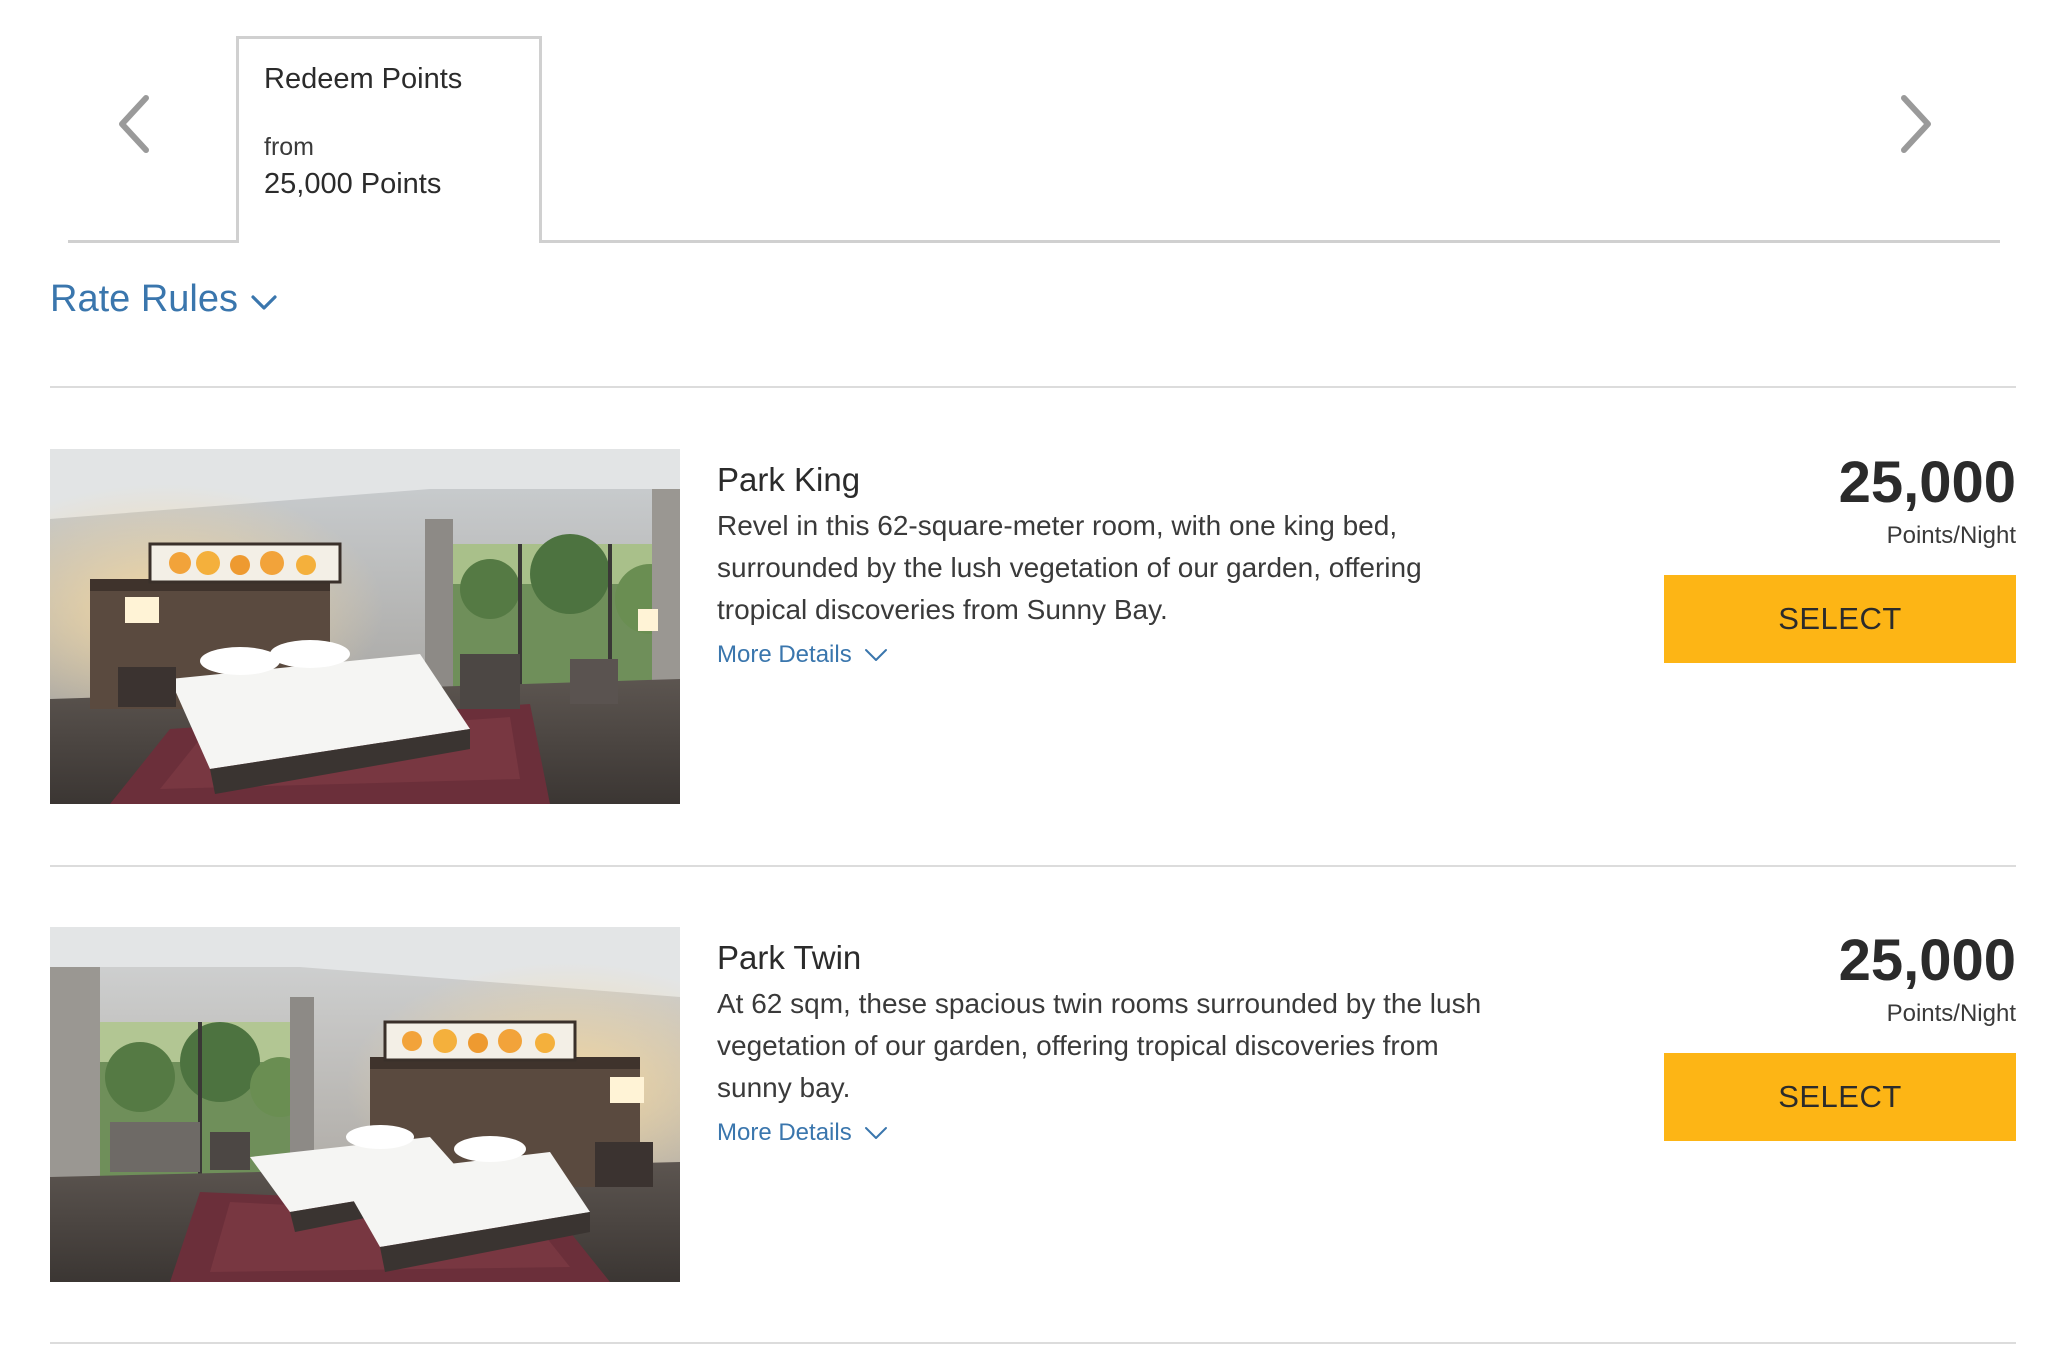 This screenshot has height=1364, width=2058. I want to click on tab-price: 25,000 Points, so click(353, 184).